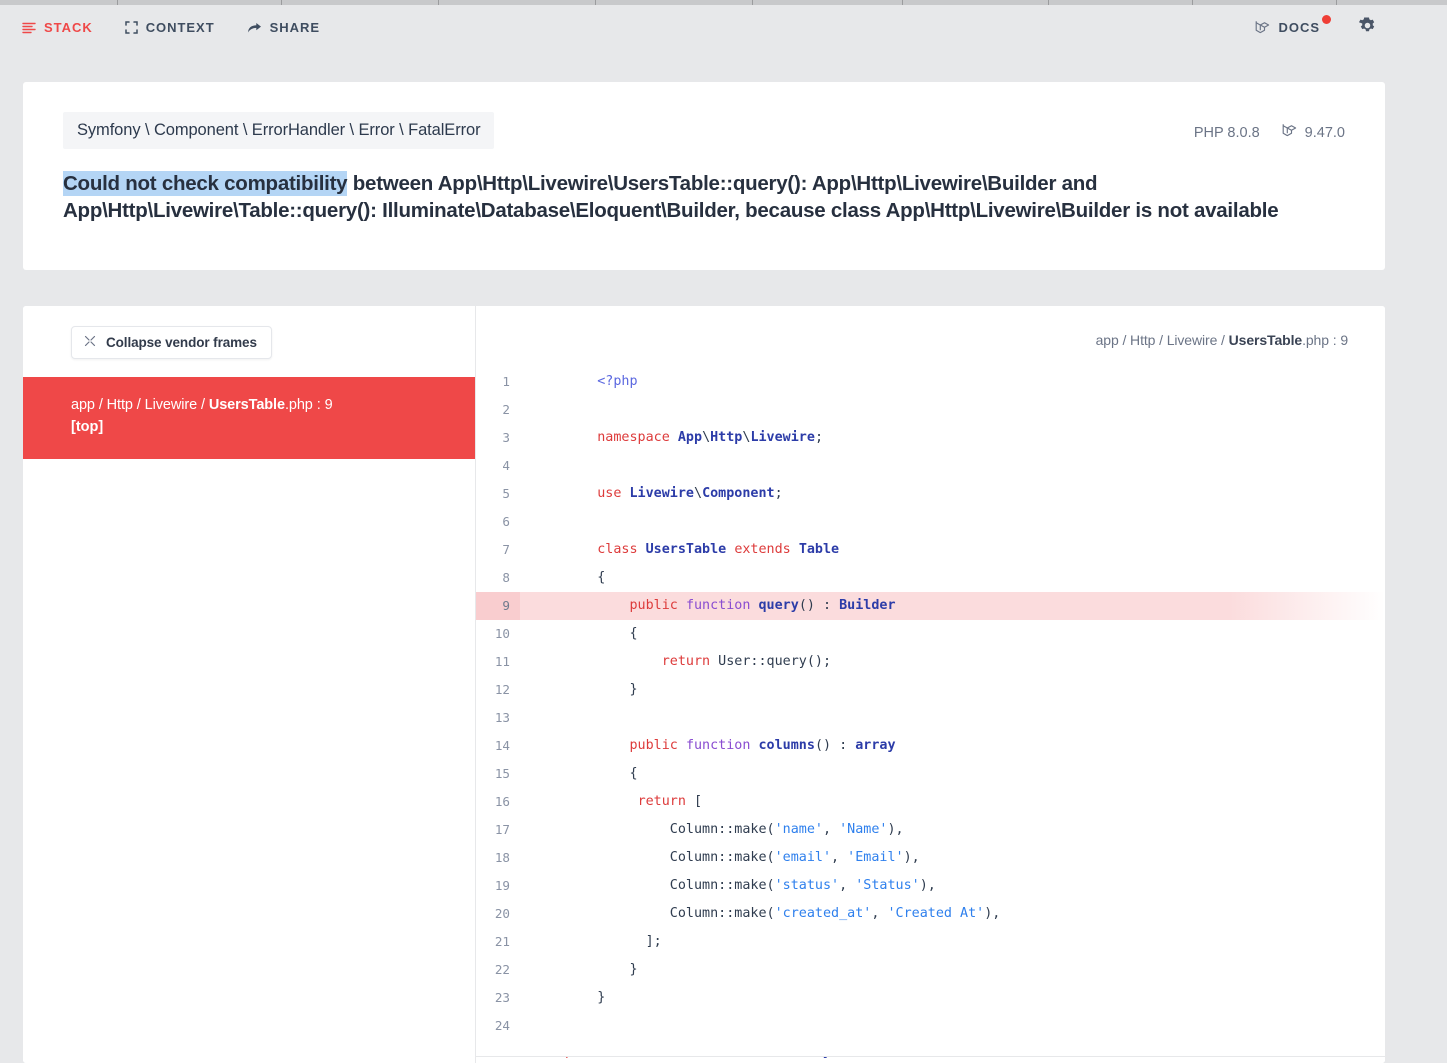  I want to click on code-line: 12 }, so click(930, 690).